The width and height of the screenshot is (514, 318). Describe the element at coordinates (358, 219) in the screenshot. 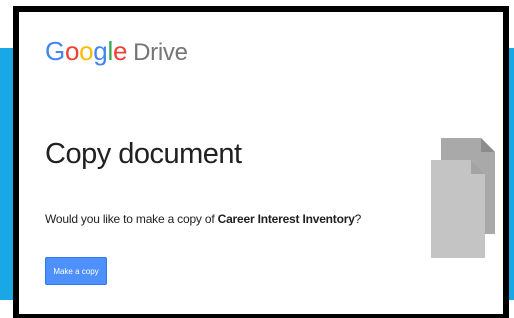

I see `prompt-suffix: ?` at that location.